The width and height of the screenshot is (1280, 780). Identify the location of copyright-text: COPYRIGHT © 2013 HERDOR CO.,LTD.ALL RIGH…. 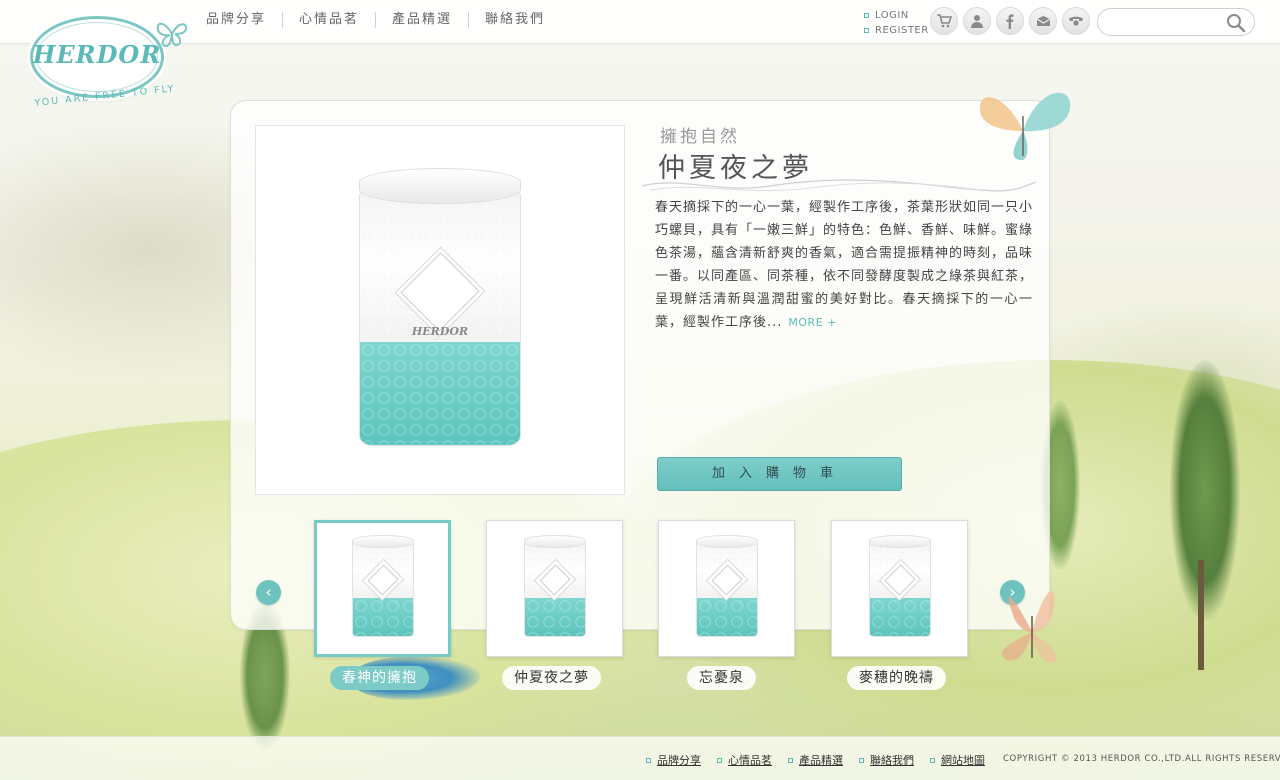
(1141, 759).